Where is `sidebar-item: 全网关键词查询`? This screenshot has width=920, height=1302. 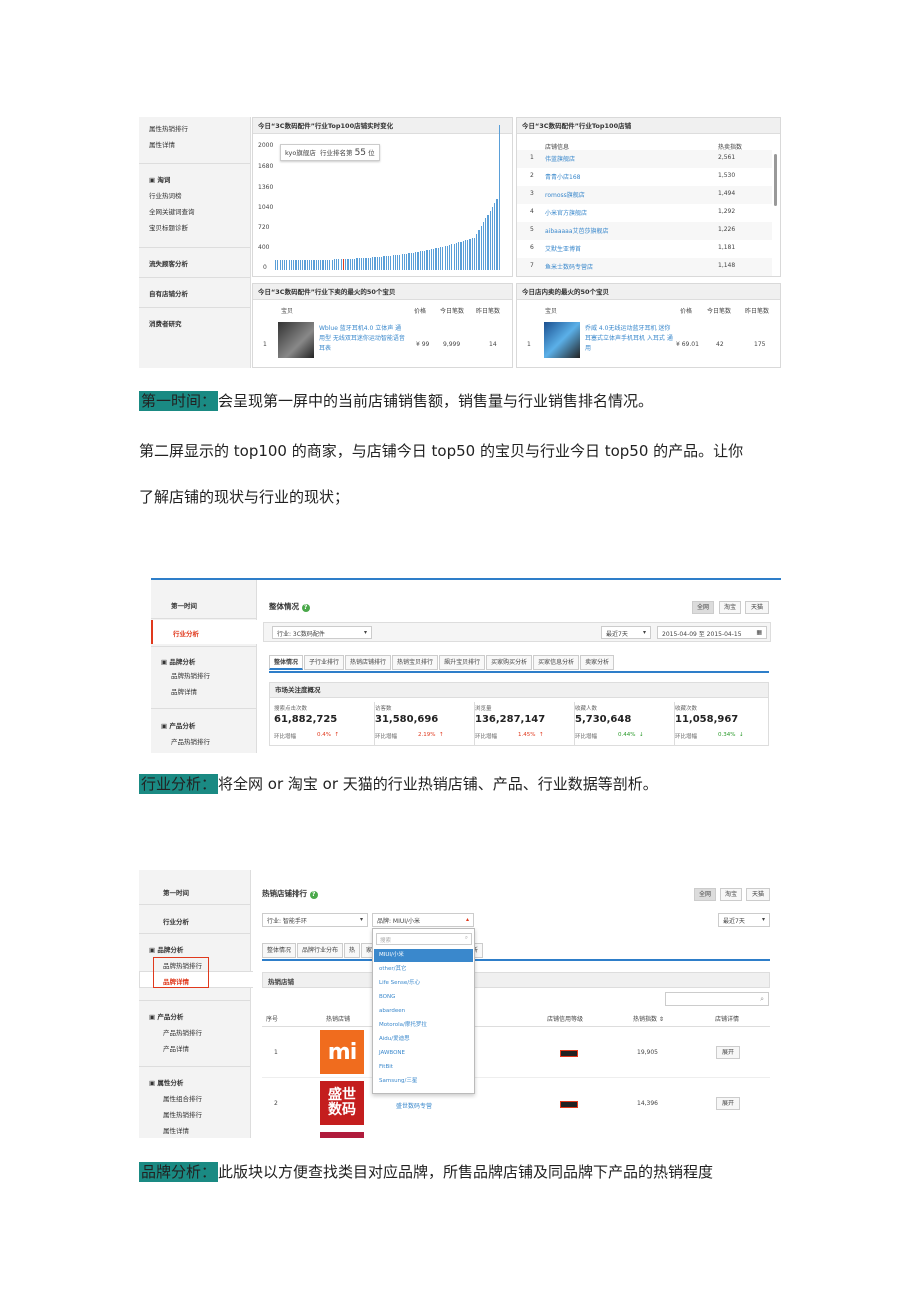
sidebar-item: 全网关键词查询 is located at coordinates (172, 211).